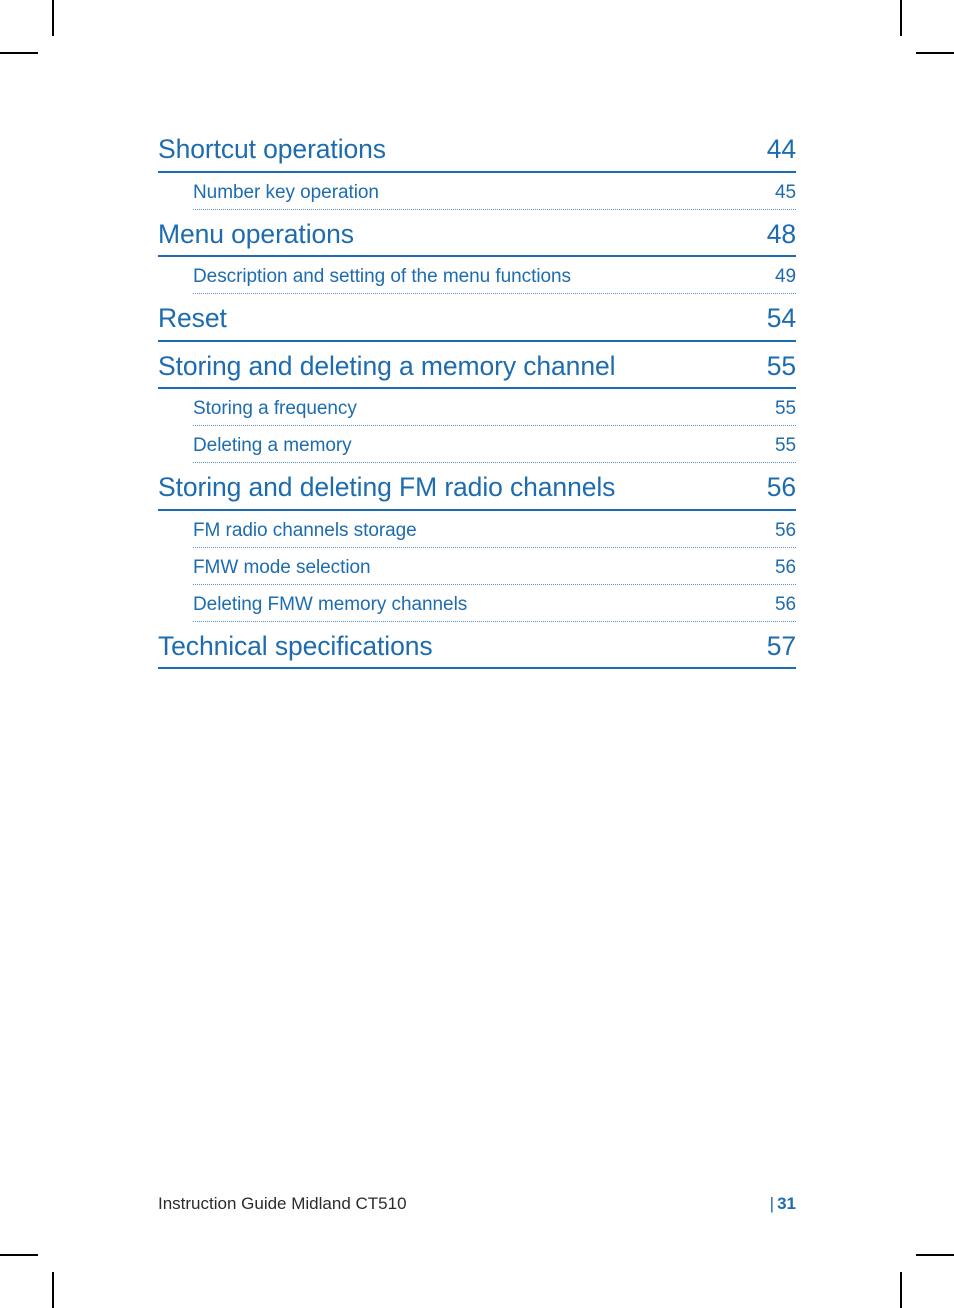 The width and height of the screenshot is (954, 1308). What do you see at coordinates (477, 318) in the screenshot?
I see `toc-entry: Reset 54` at bounding box center [477, 318].